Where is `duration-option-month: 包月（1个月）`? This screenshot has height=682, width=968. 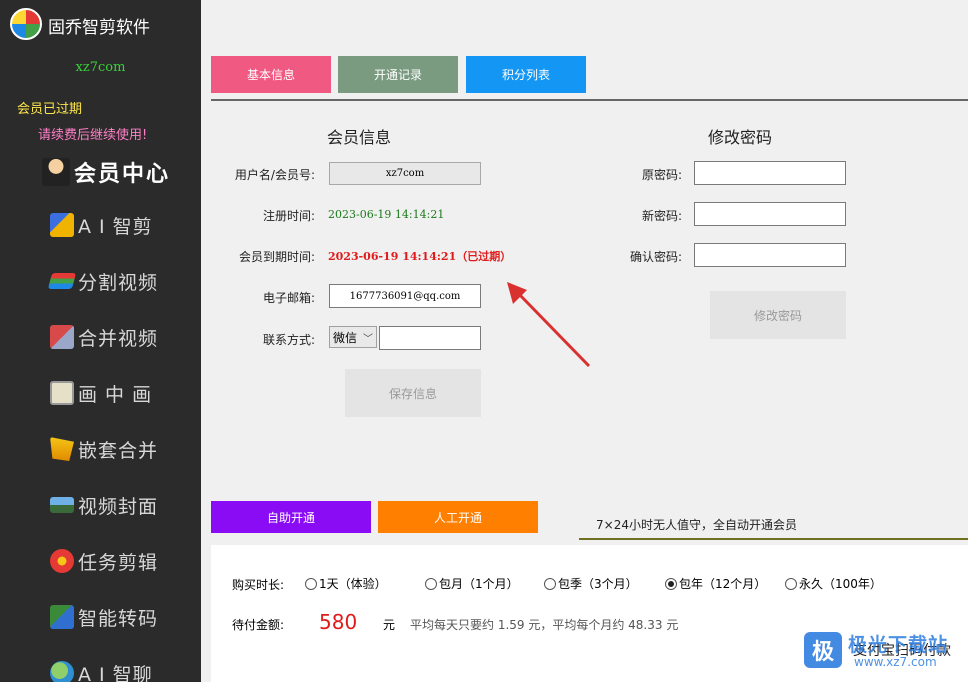 duration-option-month: 包月（1个月） is located at coordinates (472, 583).